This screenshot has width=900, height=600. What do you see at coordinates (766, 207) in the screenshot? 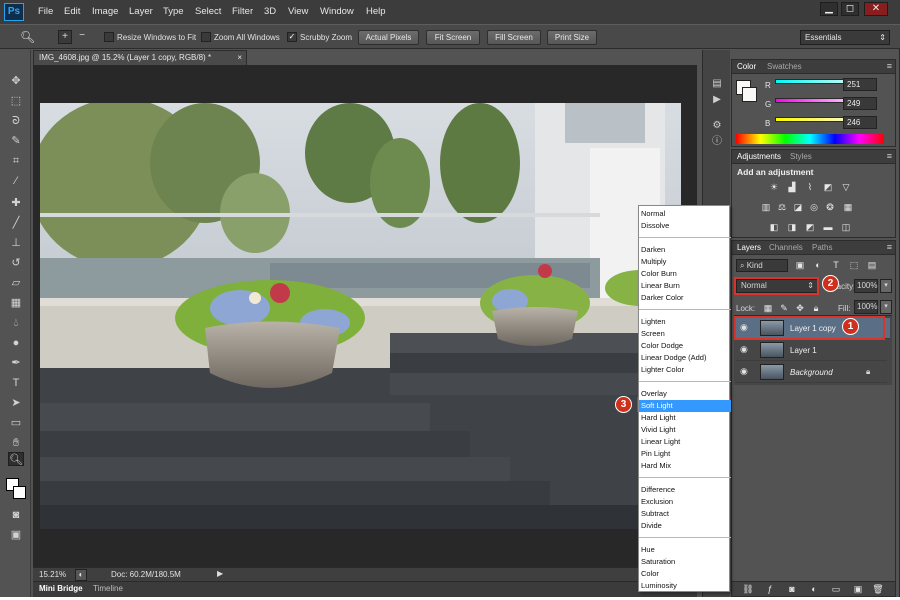
I see `hue-saturation-icon: ▥` at bounding box center [766, 207].